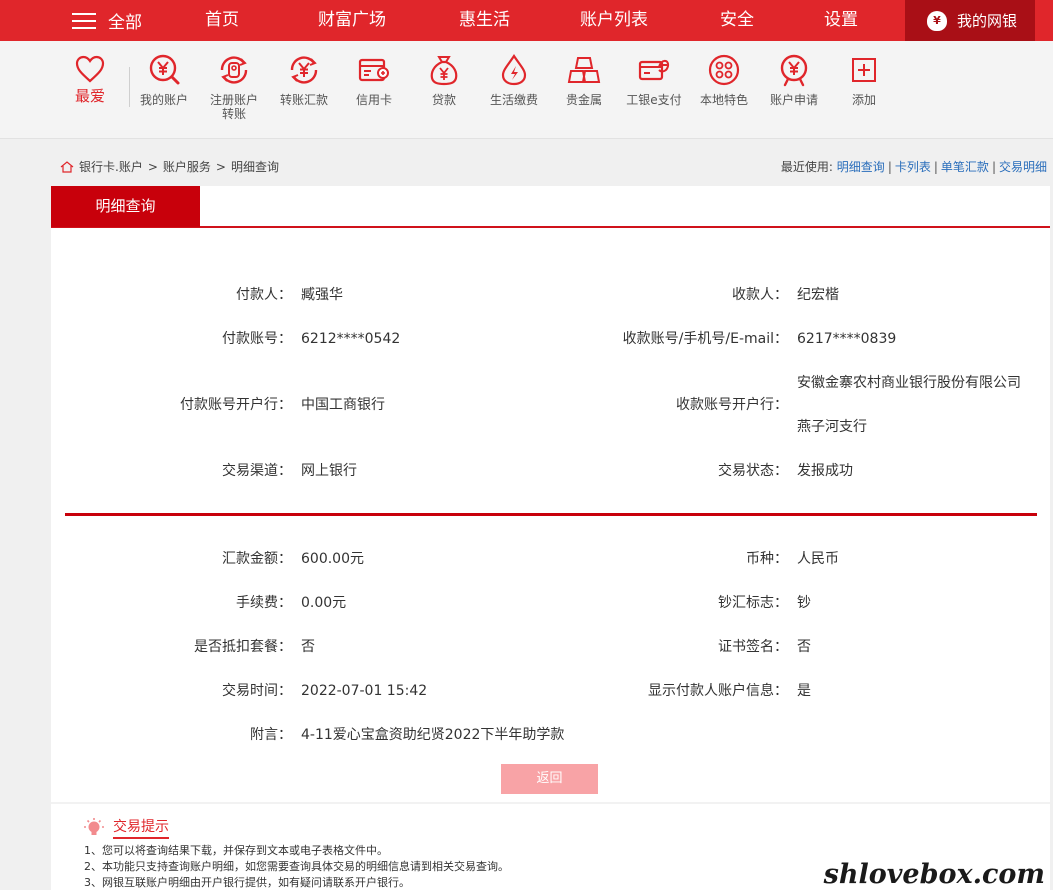  I want to click on section-divider, so click(551, 514).